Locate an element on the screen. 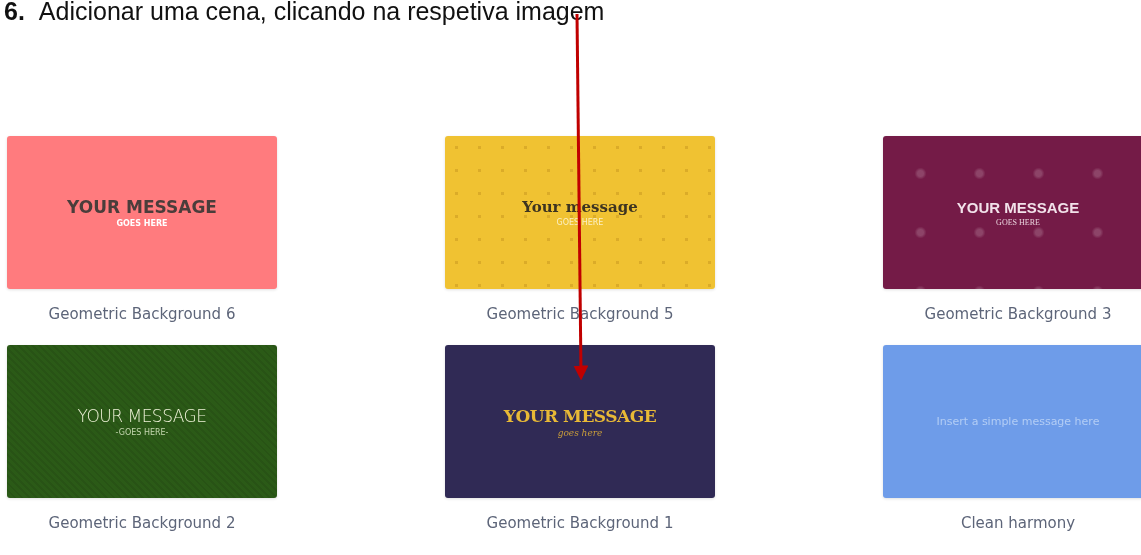 This screenshot has height=555, width=1141. template-name: Geometric Background 1 is located at coordinates (580, 523).